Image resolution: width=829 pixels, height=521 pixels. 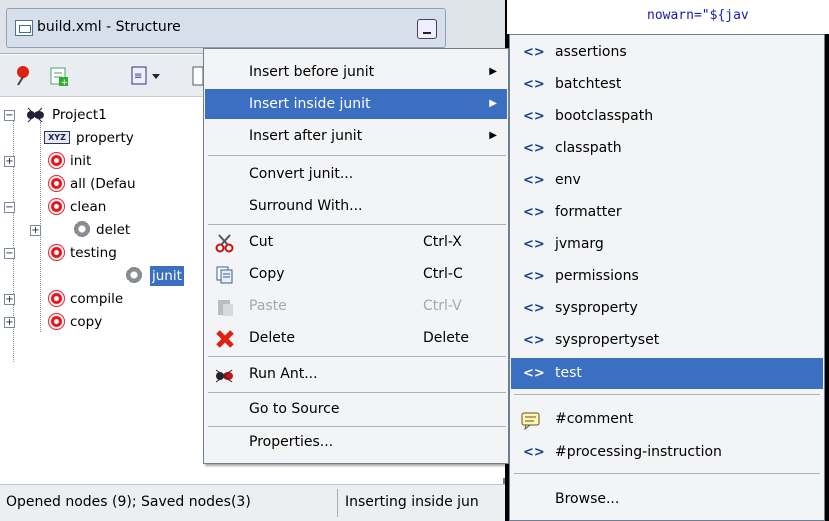 I want to click on panel-titlebar: build.xml - Structure, so click(x=252, y=27).